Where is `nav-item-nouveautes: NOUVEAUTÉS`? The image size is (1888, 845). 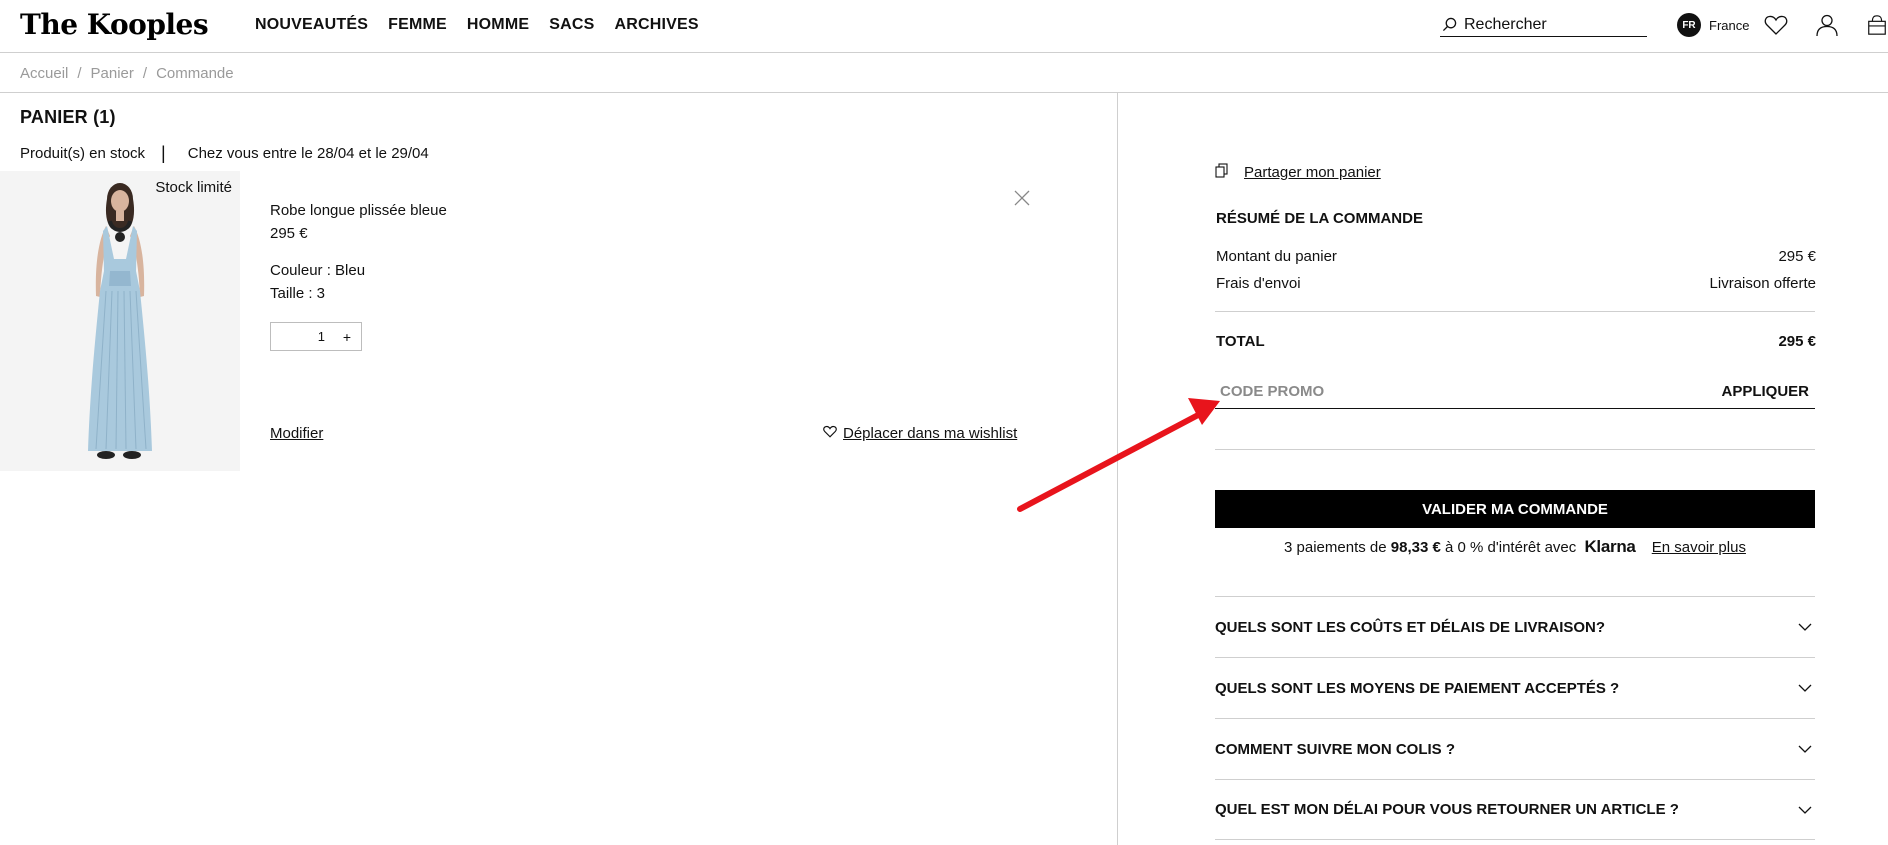 nav-item-nouveautes: NOUVEAUTÉS is located at coordinates (311, 25).